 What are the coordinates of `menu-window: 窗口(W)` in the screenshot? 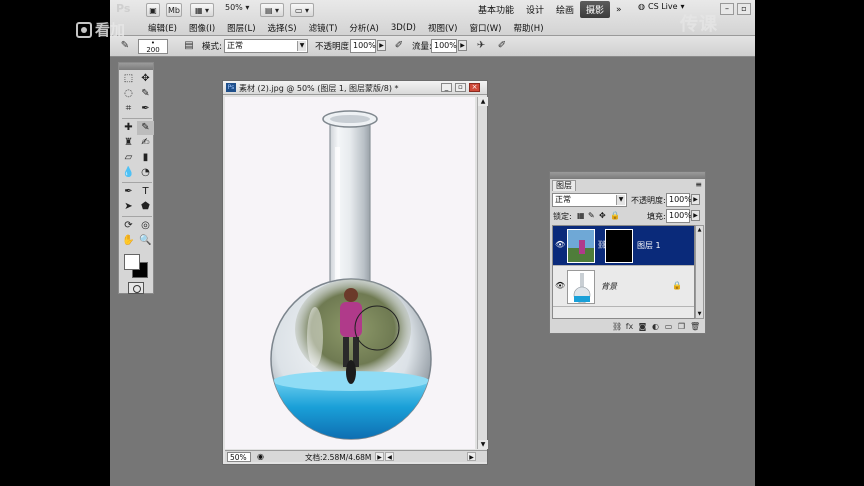 It's located at (485, 28).